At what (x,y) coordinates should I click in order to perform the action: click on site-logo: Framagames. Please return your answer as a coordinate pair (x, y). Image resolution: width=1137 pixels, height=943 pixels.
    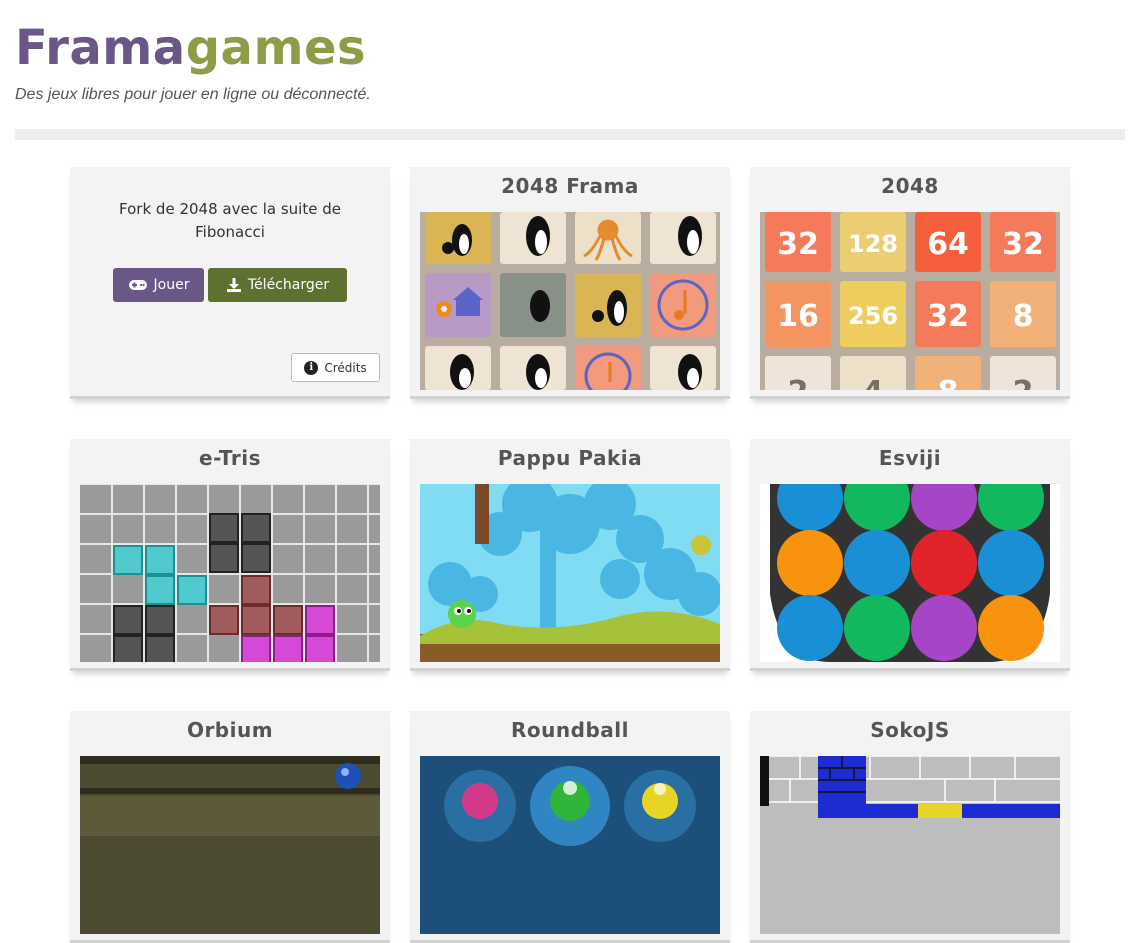
    Looking at the image, I should click on (193, 48).